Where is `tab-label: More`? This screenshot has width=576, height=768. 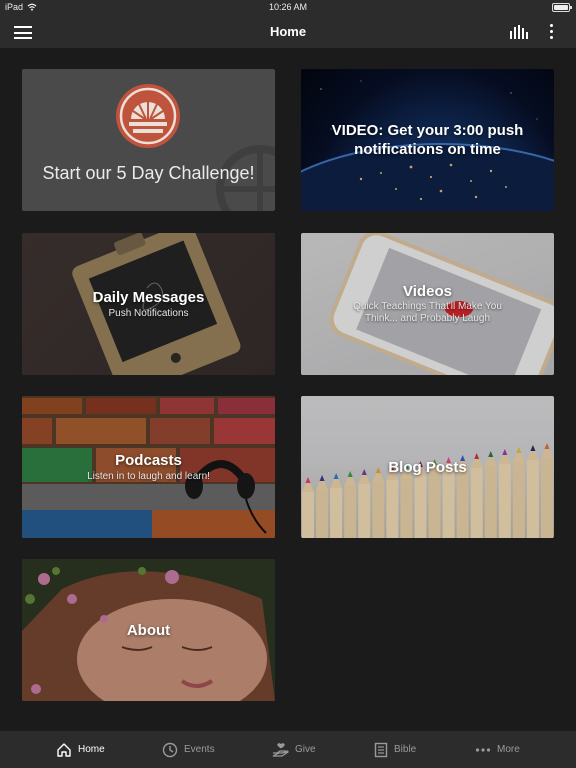 tab-label: More is located at coordinates (508, 749).